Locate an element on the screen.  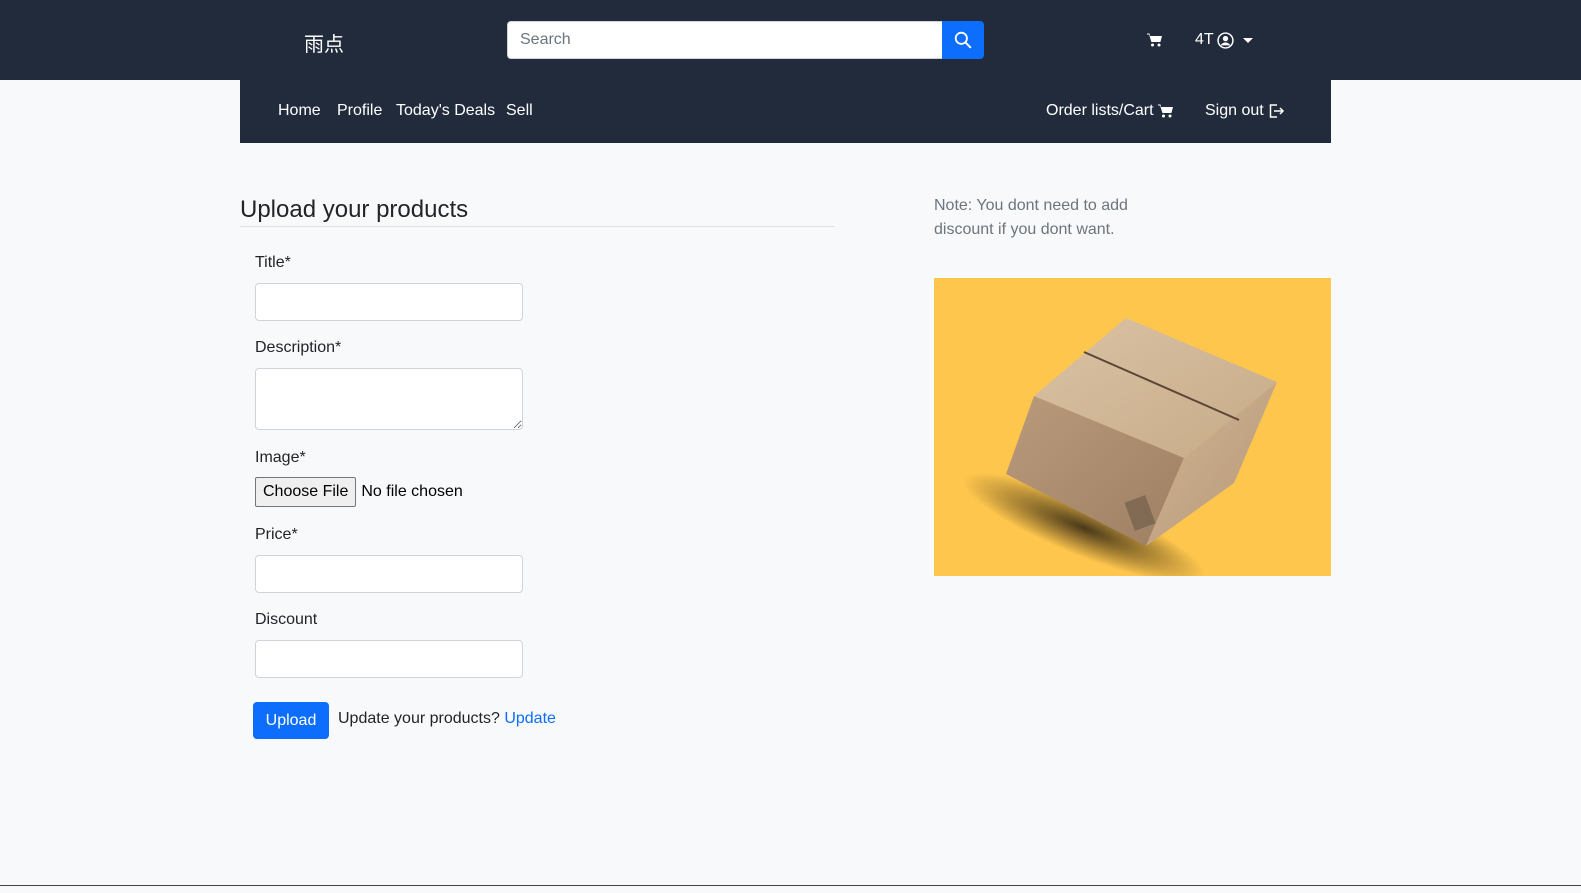
product-box-image is located at coordinates (1132, 427).